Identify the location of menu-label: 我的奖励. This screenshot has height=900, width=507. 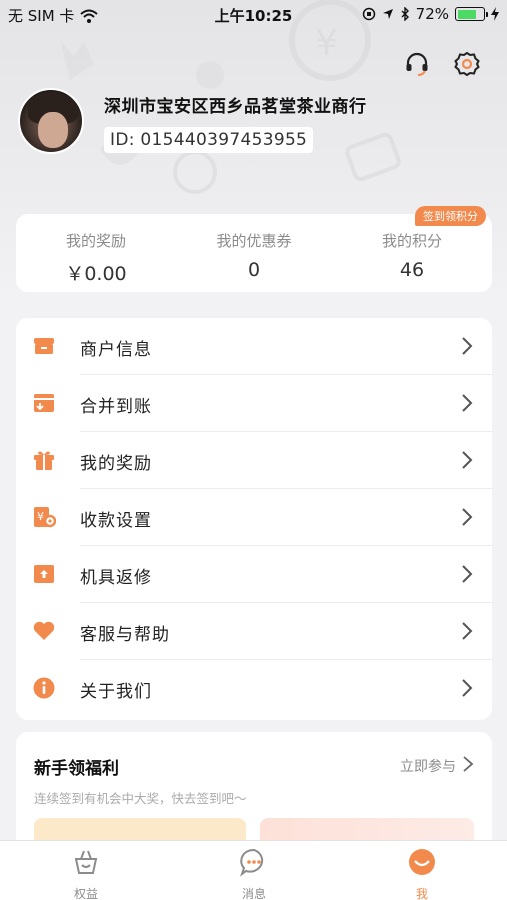
(116, 464).